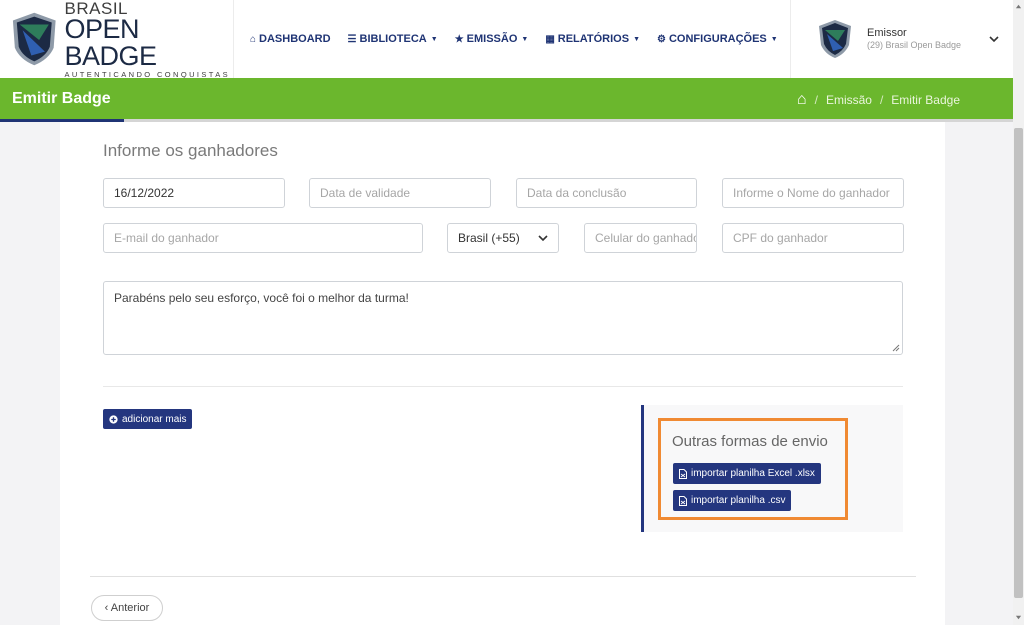 The image size is (1024, 625). I want to click on nav-dashboard-label: DASHBOARD, so click(295, 39).